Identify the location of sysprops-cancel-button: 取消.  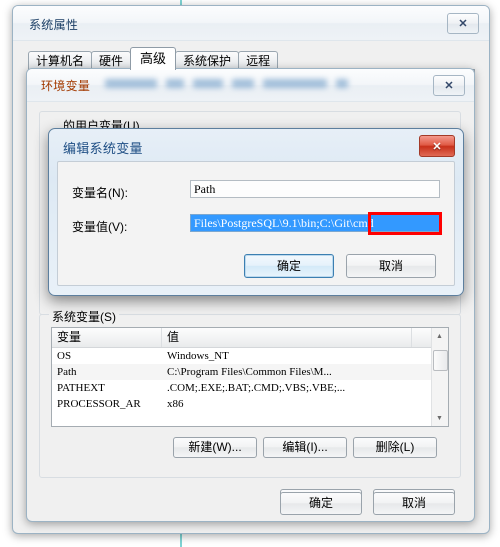
(414, 503).